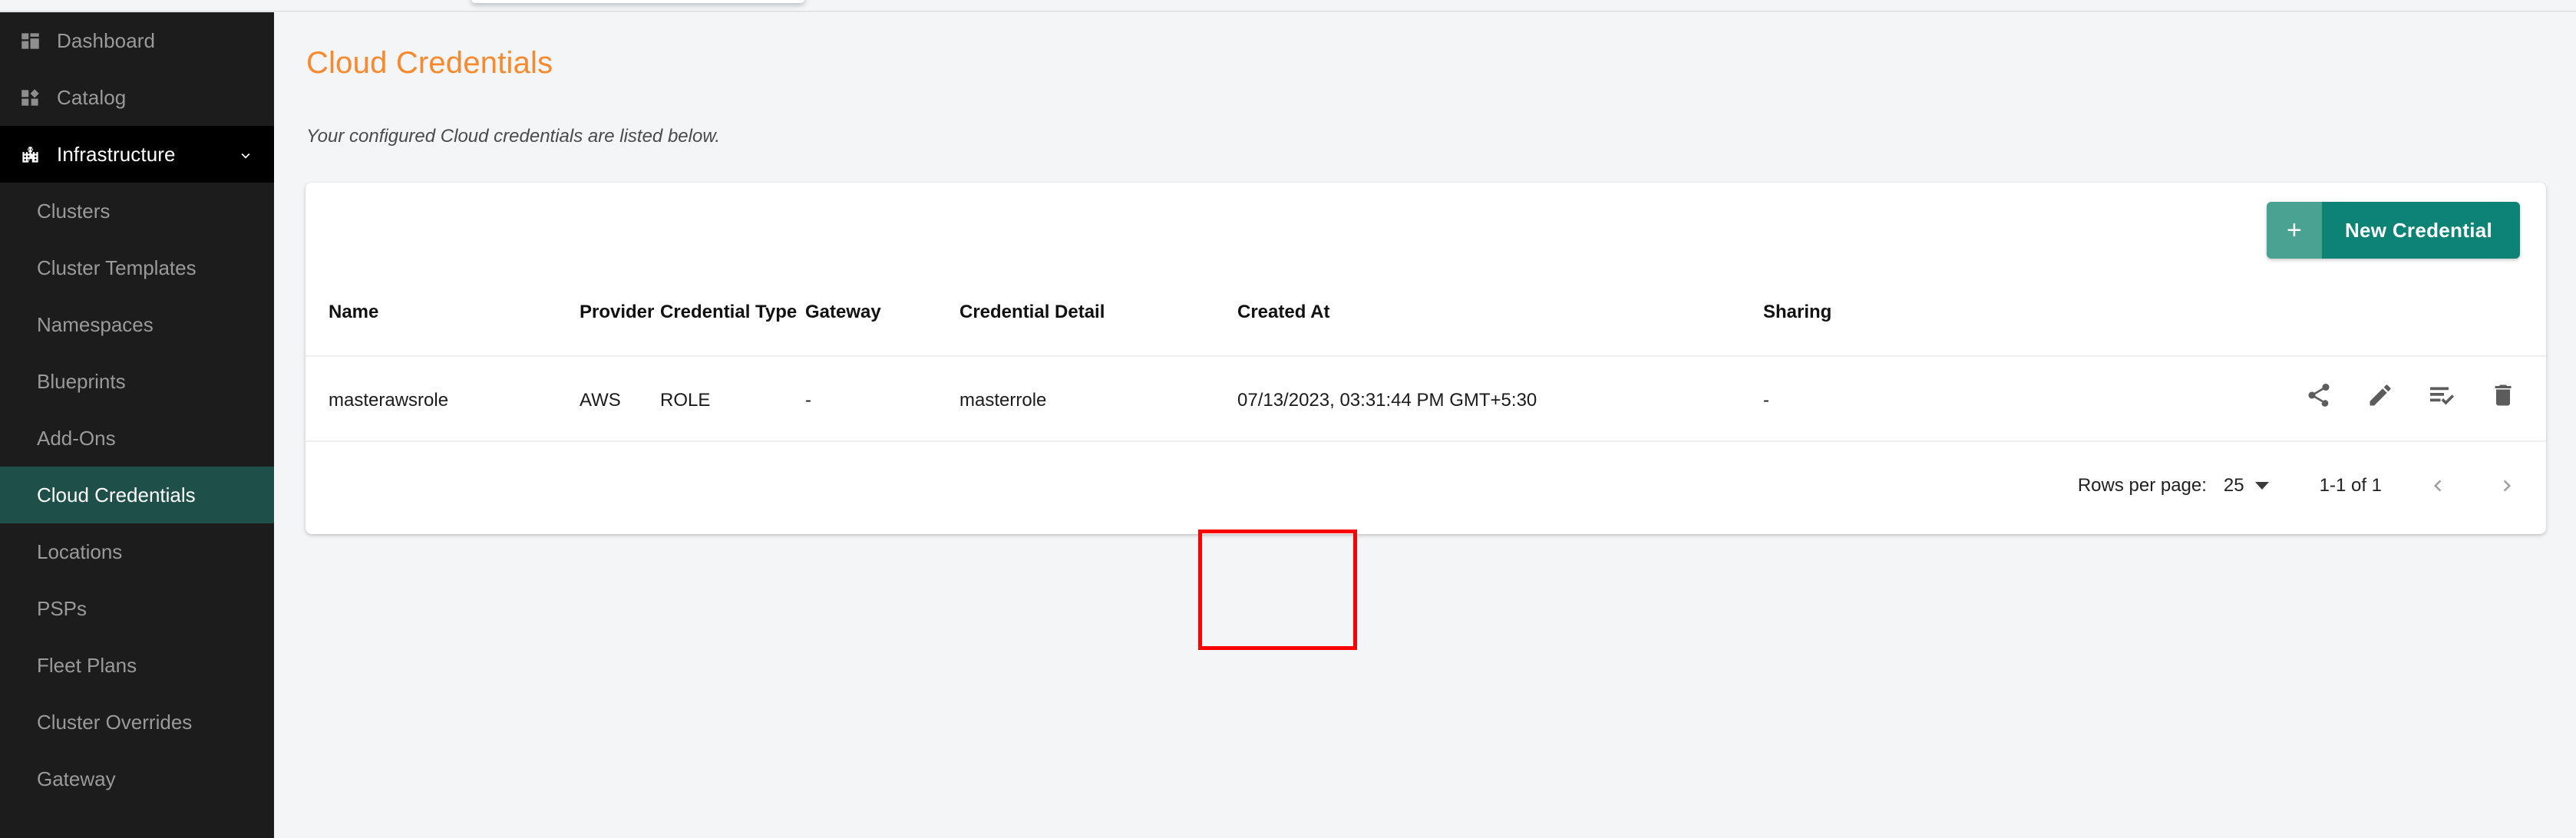 The image size is (2576, 838). I want to click on chevron-left-icon, so click(2438, 486).